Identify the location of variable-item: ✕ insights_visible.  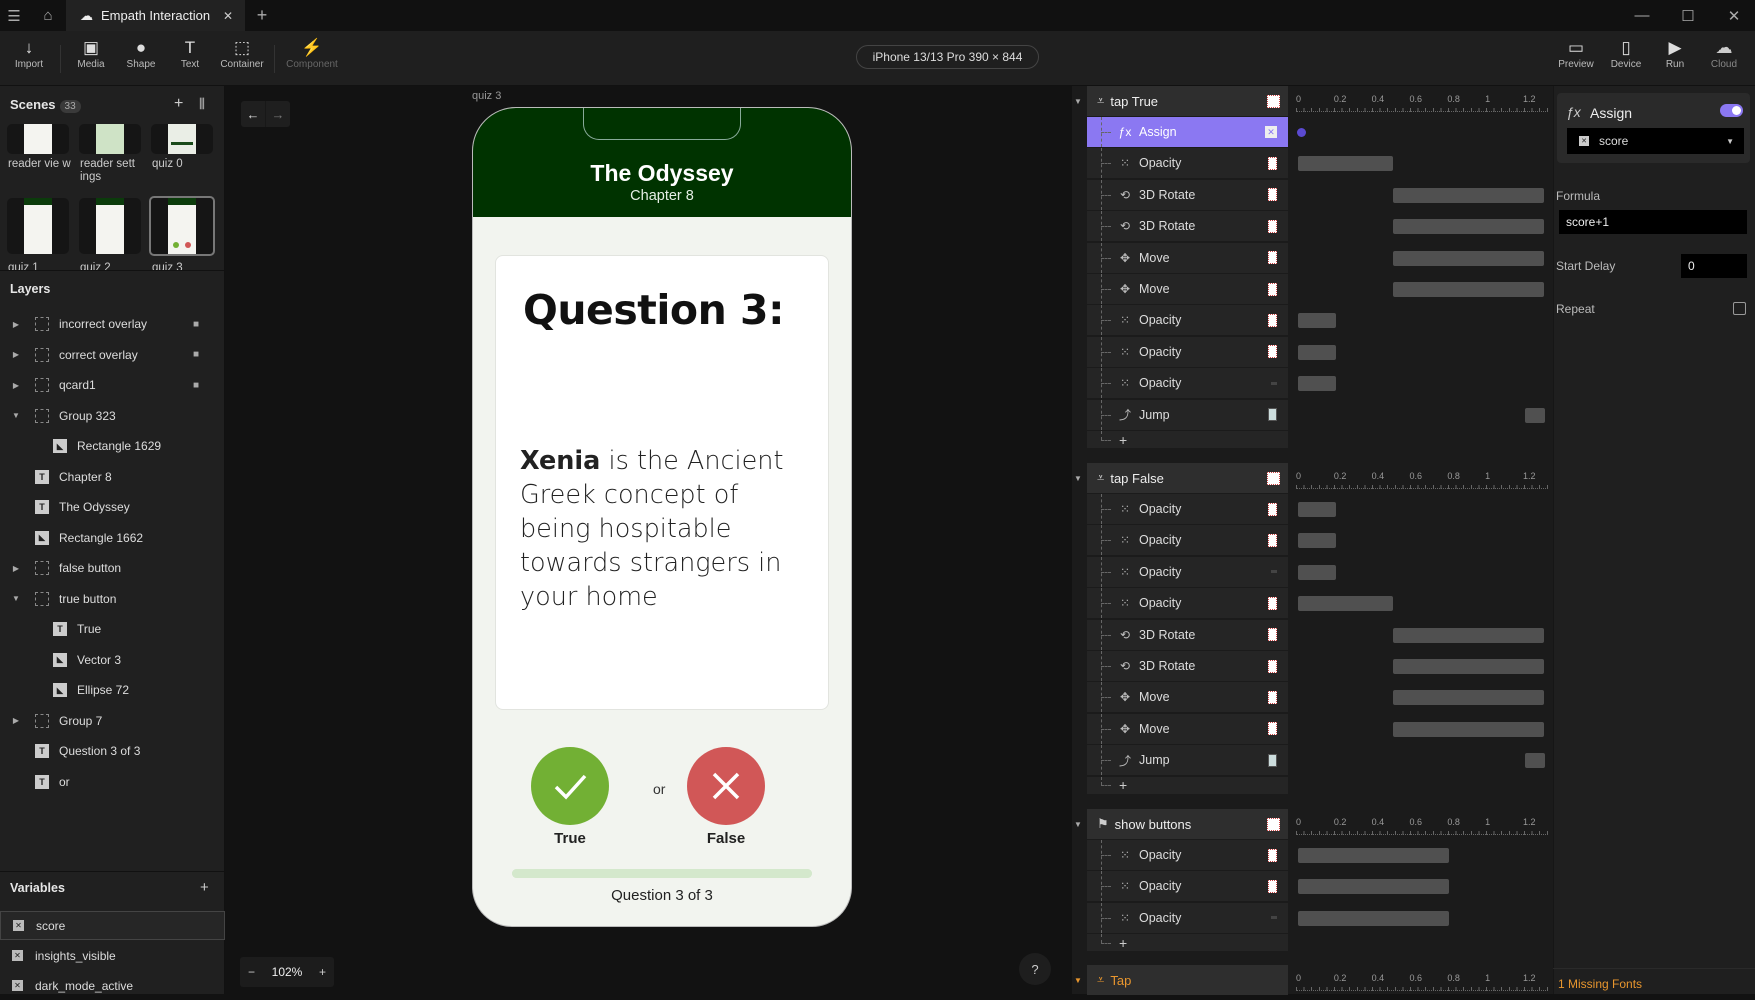
(112, 955).